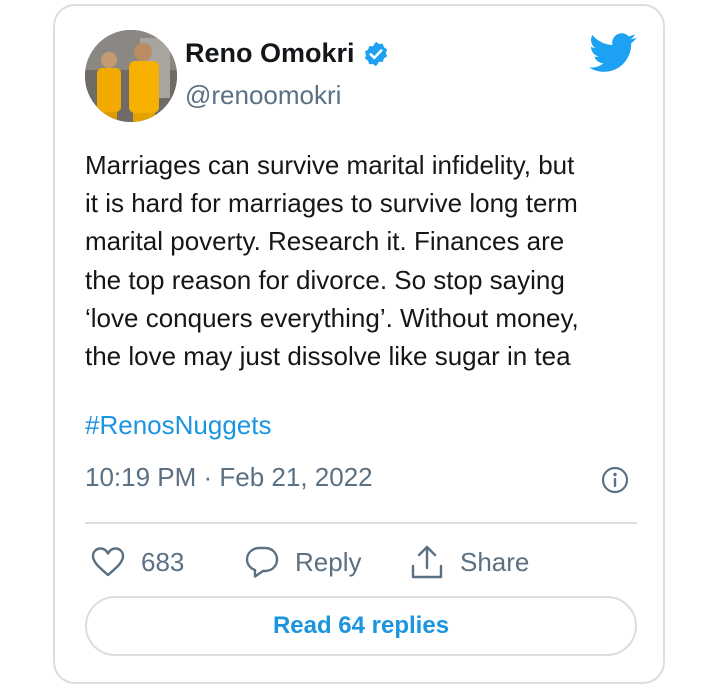 This screenshot has width=720, height=684. Describe the element at coordinates (137, 562) in the screenshot. I see `like-button: 683` at that location.